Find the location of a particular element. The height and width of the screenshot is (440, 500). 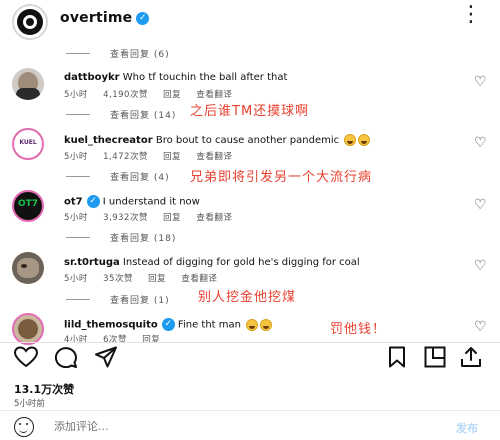

comment-likes: 1,472次赞 is located at coordinates (125, 157).